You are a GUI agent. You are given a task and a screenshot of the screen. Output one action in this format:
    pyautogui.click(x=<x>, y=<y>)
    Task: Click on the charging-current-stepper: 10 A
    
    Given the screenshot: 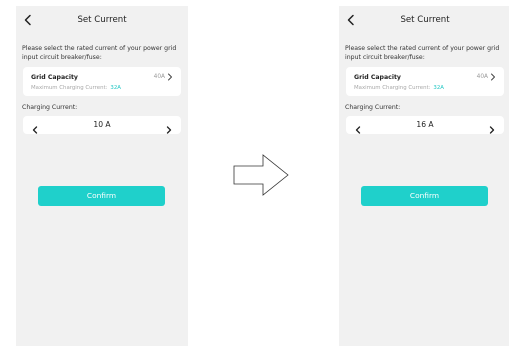 What is the action you would take?
    pyautogui.click(x=102, y=125)
    